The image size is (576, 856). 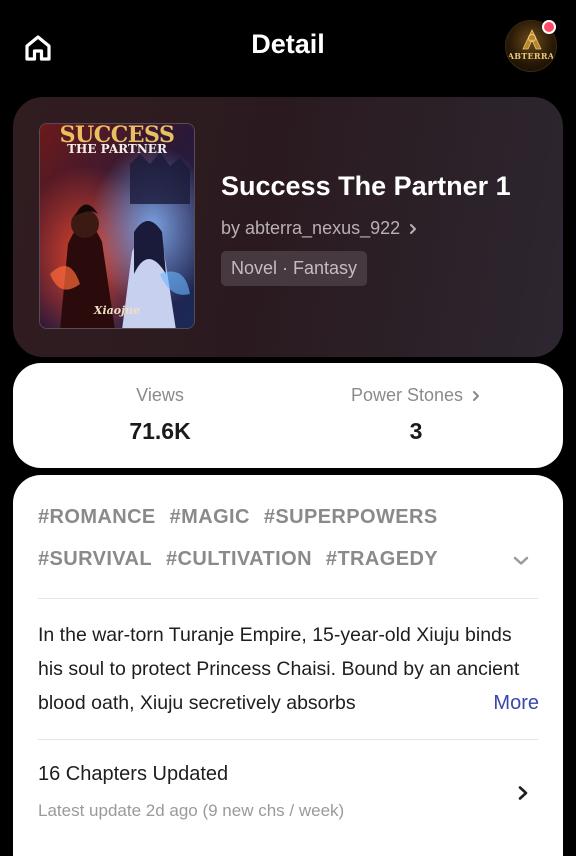 I want to click on tag-item: #SUPERPOWERS, so click(x=351, y=517).